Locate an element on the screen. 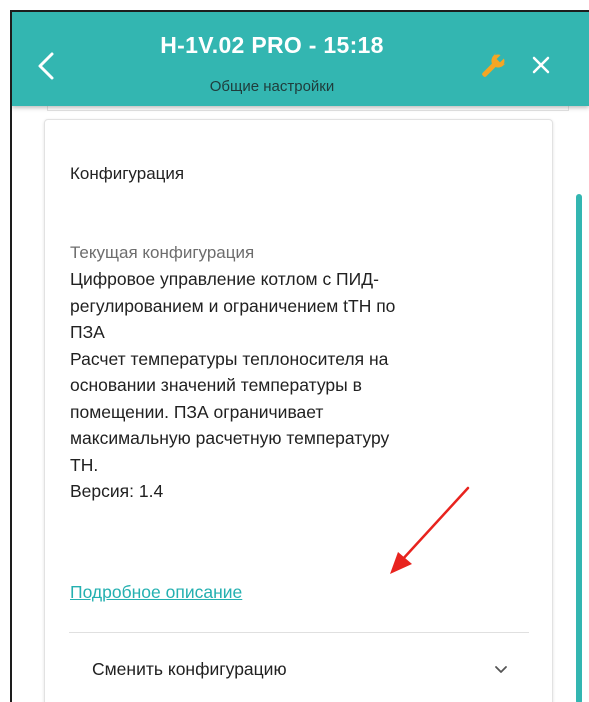 The image size is (589, 702). back-arrow-icon is located at coordinates (46, 66).